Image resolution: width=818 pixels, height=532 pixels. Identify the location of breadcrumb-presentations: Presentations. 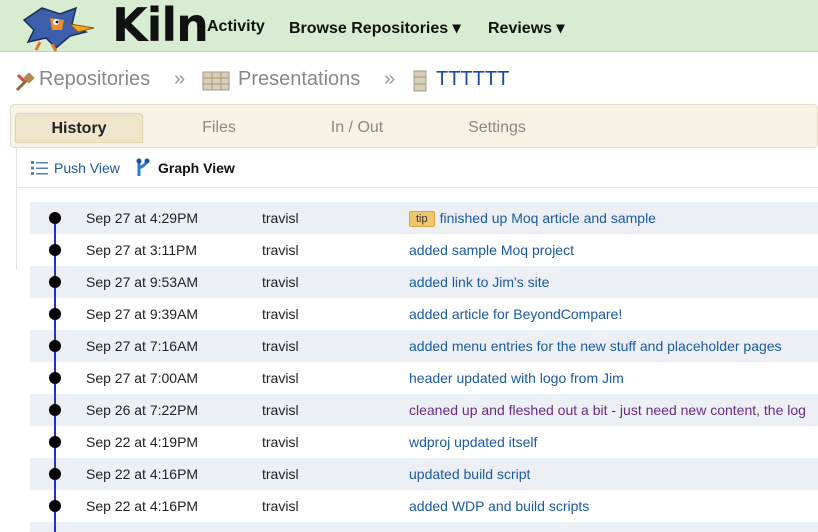
(299, 79).